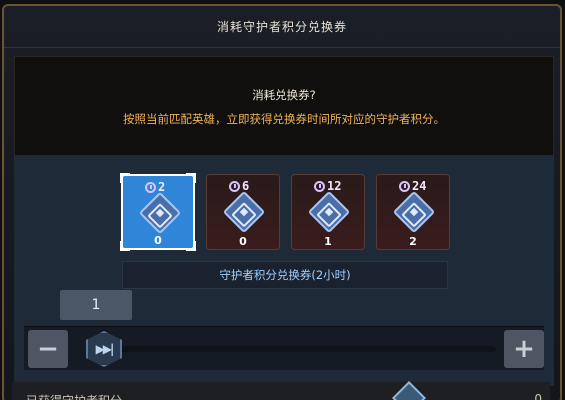 The height and width of the screenshot is (400, 565). Describe the element at coordinates (290, 213) in the screenshot. I see `coupon-list: 2 0 6 0 12 1 24 2` at that location.